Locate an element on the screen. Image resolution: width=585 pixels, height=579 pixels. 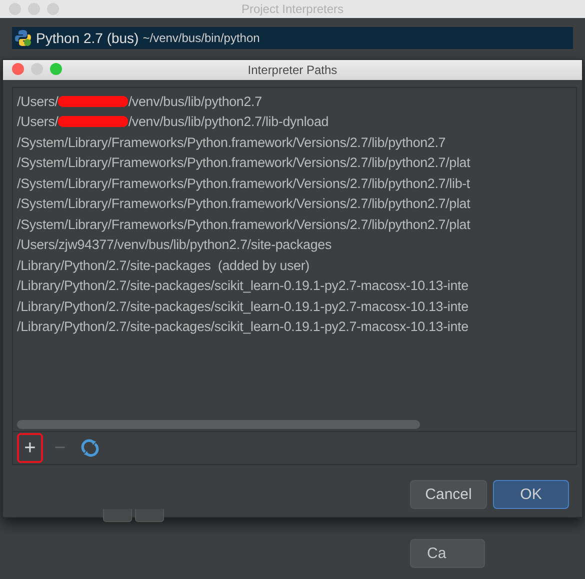
scrollbar-thumb is located at coordinates (218, 424).